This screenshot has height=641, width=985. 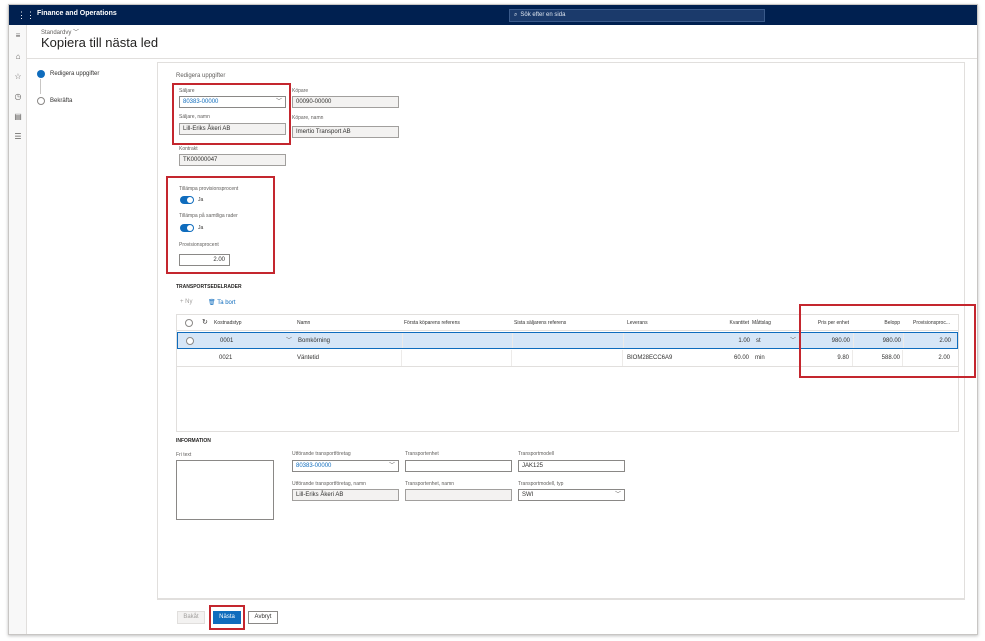 I want to click on col-unit-price: Pris per enhet, so click(x=825, y=322).